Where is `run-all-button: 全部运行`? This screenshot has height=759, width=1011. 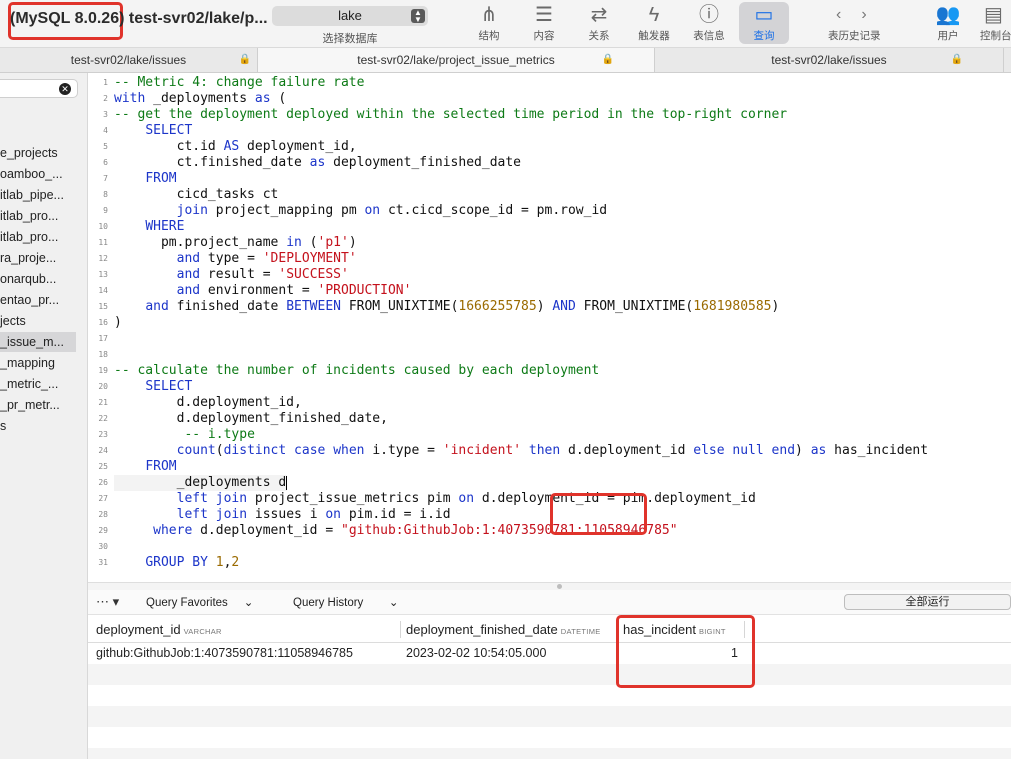
run-all-button: 全部运行 is located at coordinates (927, 602).